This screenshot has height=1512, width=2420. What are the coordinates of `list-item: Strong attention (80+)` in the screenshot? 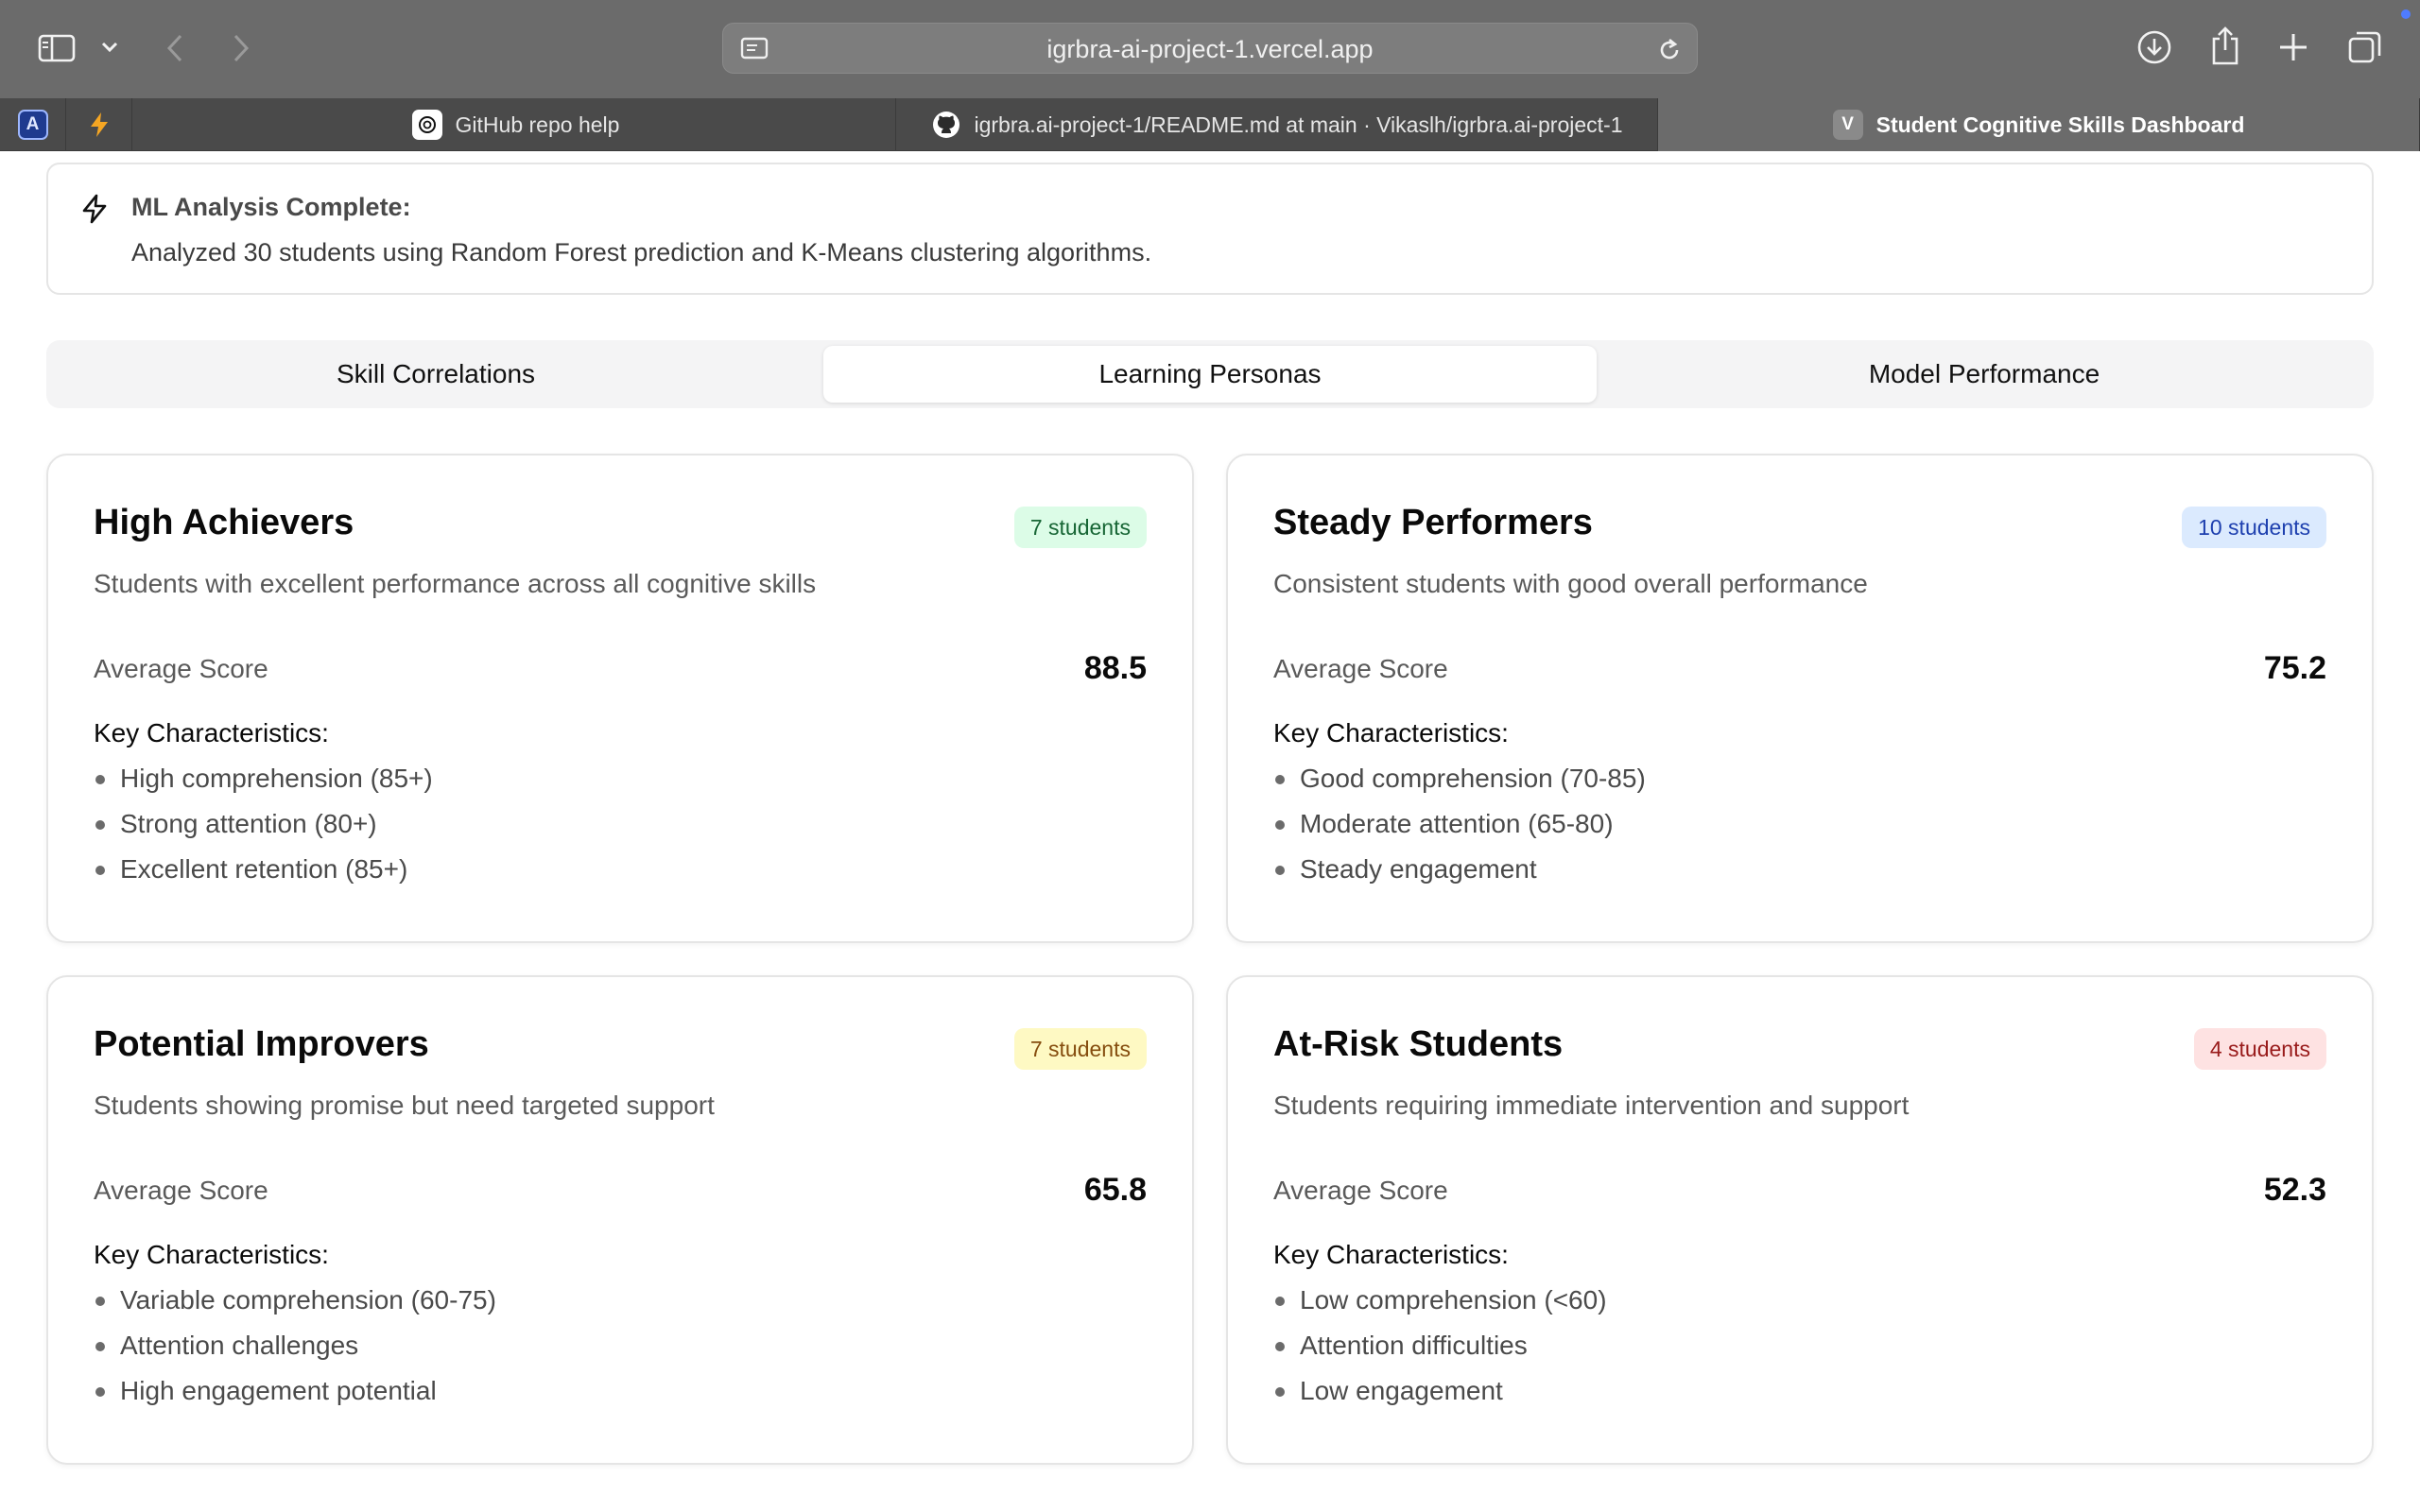 It's located at (263, 824).